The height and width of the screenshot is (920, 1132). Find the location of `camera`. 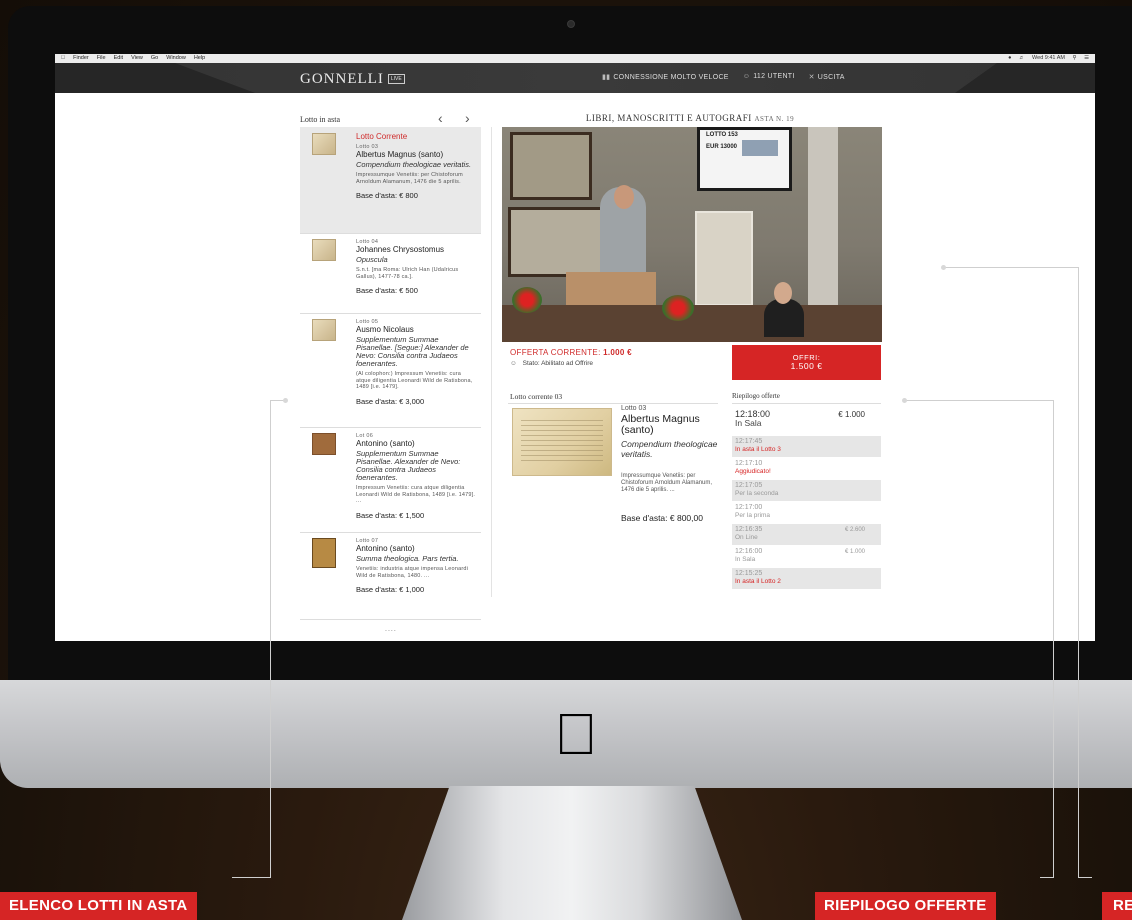

camera is located at coordinates (571, 24).